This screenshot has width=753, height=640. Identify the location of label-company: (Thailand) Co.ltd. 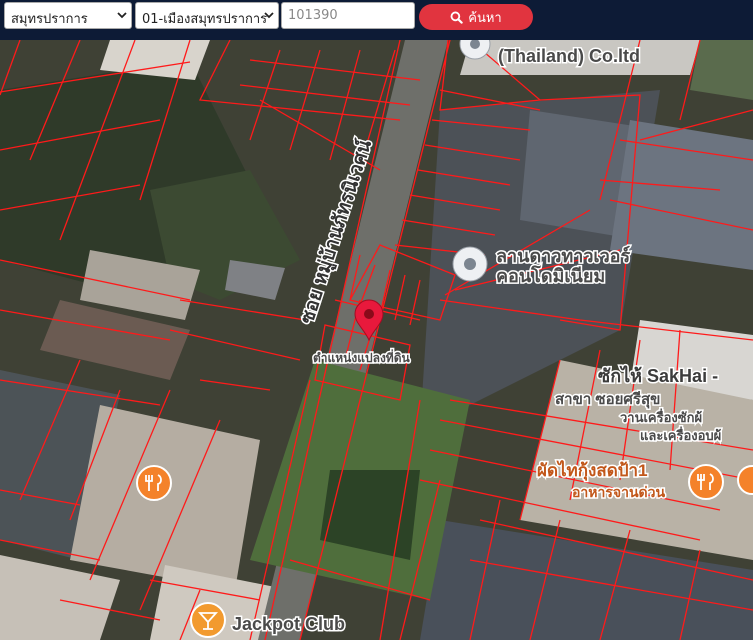
(569, 56).